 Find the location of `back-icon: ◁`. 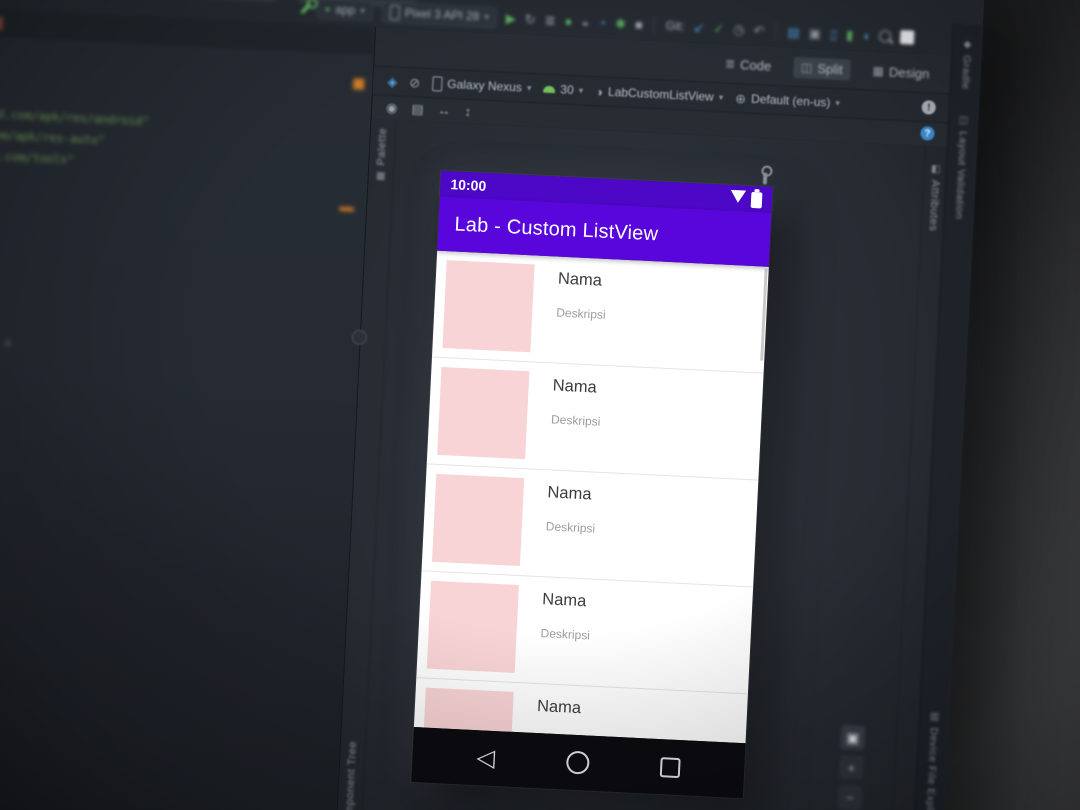

back-icon: ◁ is located at coordinates (486, 758).